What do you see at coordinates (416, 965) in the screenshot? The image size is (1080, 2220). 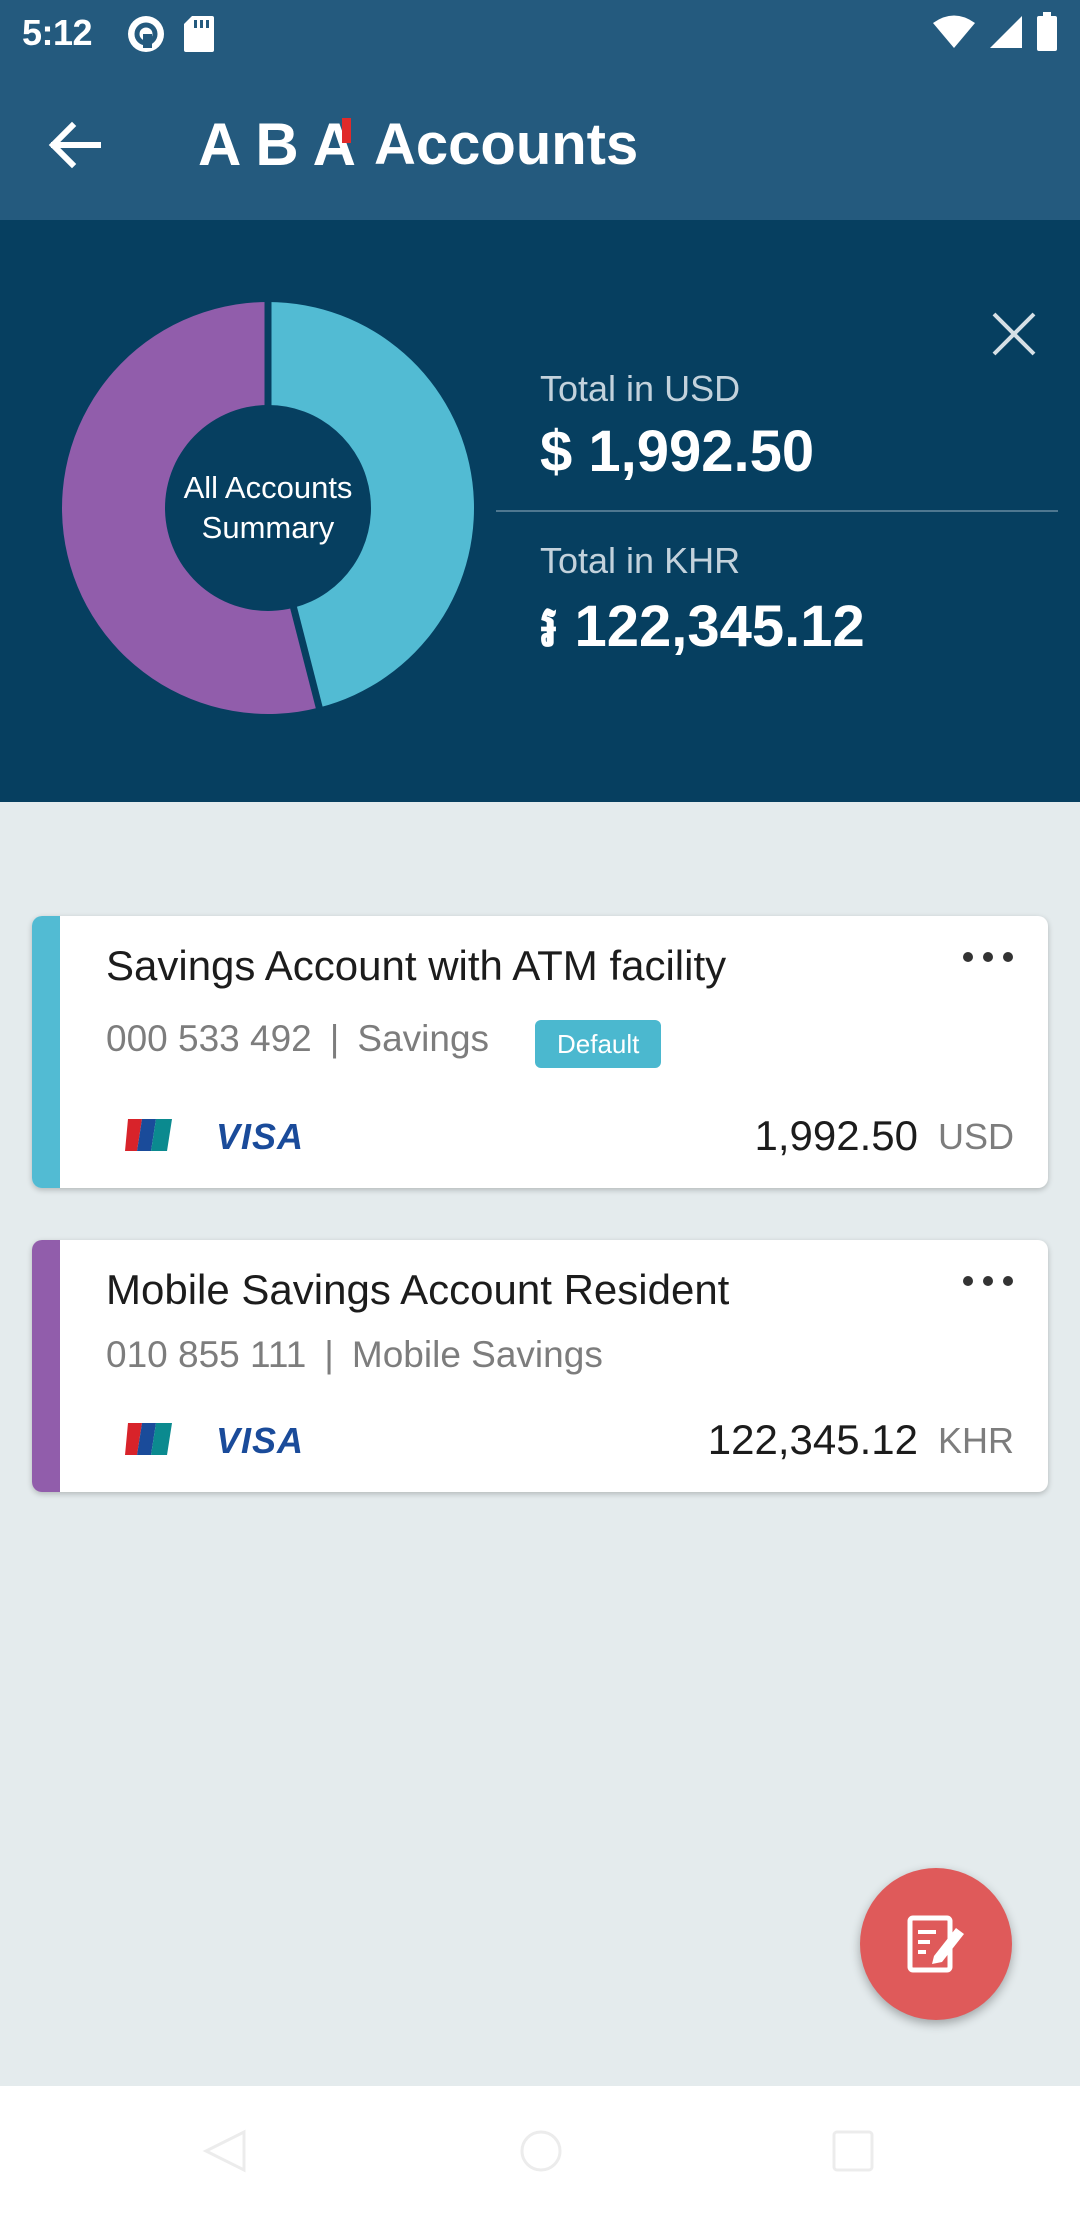 I see `account-title: Savings Account with ATM facility` at bounding box center [416, 965].